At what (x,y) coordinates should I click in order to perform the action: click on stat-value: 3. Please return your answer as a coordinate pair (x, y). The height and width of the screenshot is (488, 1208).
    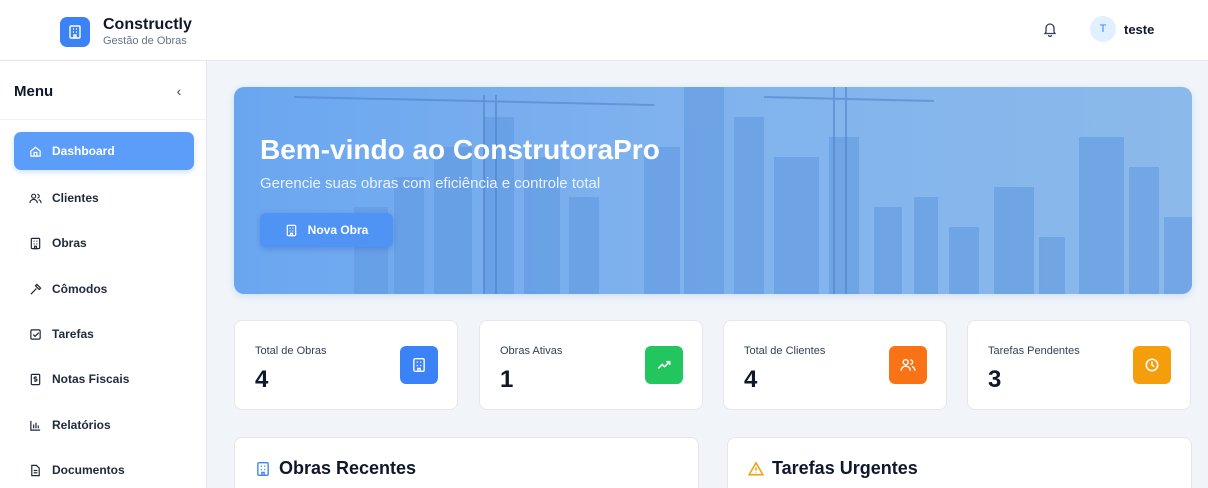
    Looking at the image, I should click on (995, 379).